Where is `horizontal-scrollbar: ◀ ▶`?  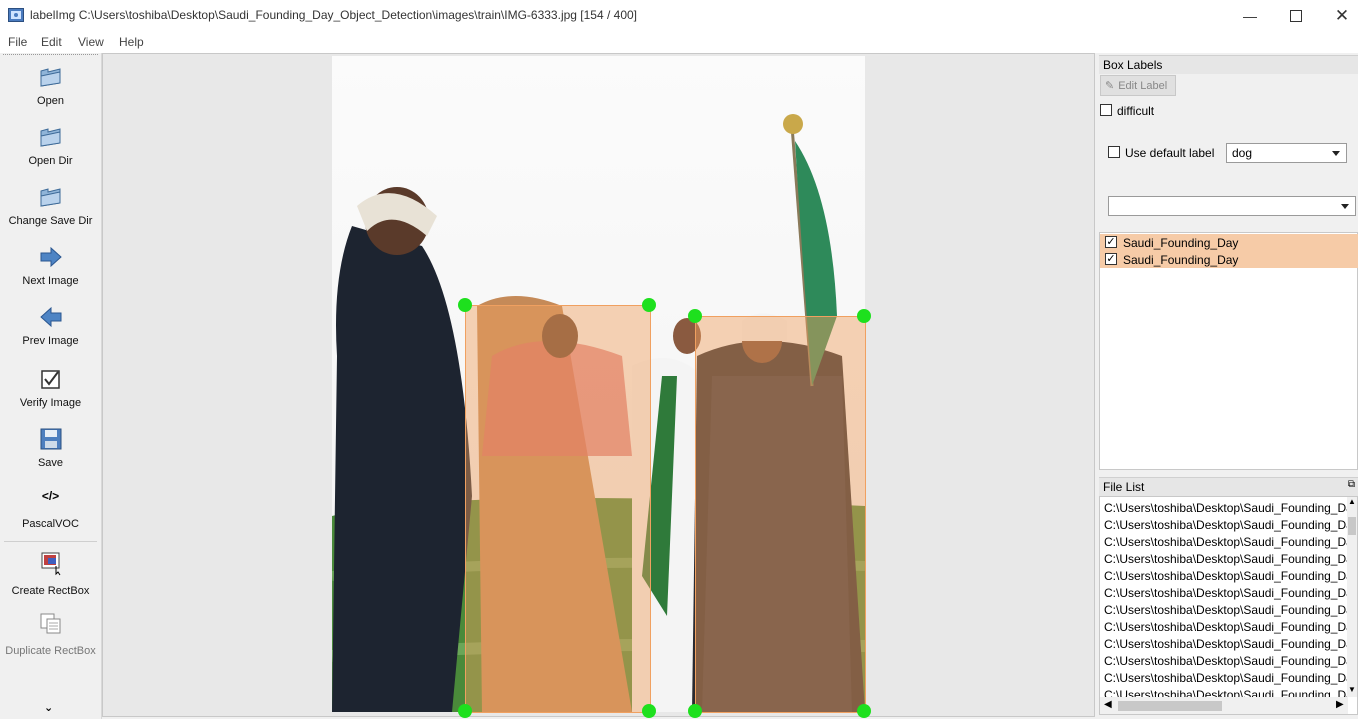 horizontal-scrollbar: ◀ ▶ is located at coordinates (1224, 705).